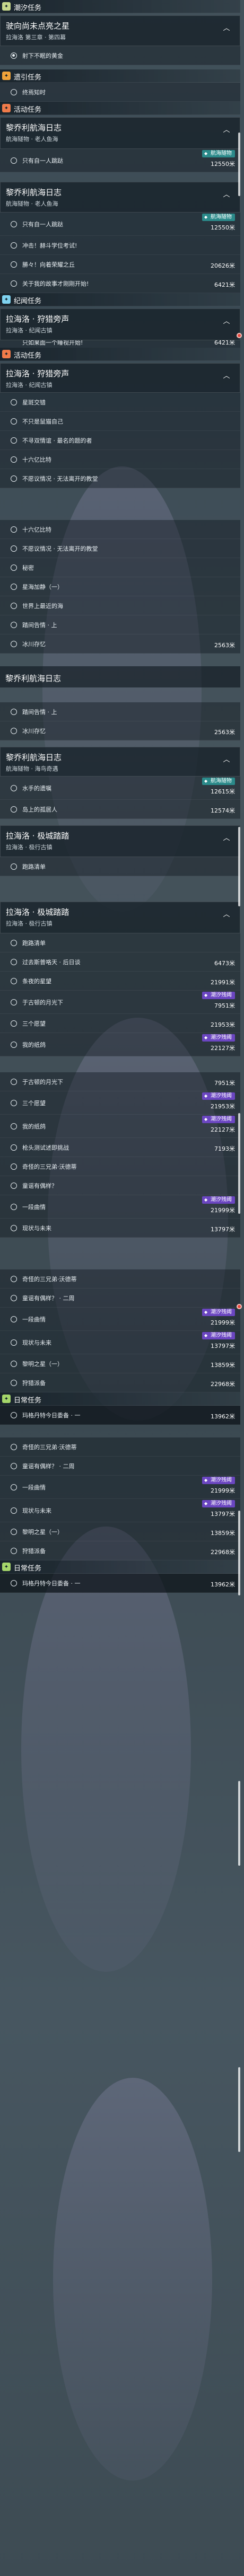  I want to click on list-item: 世界上最近的海, so click(120, 605).